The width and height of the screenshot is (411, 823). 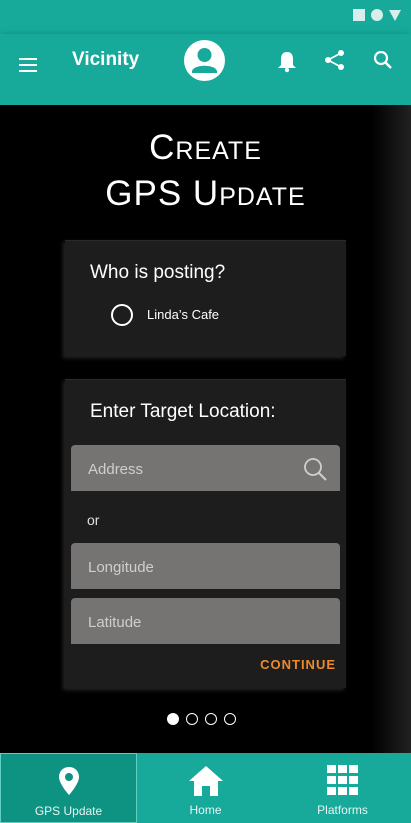 I want to click on status-icons, so click(x=377, y=15).